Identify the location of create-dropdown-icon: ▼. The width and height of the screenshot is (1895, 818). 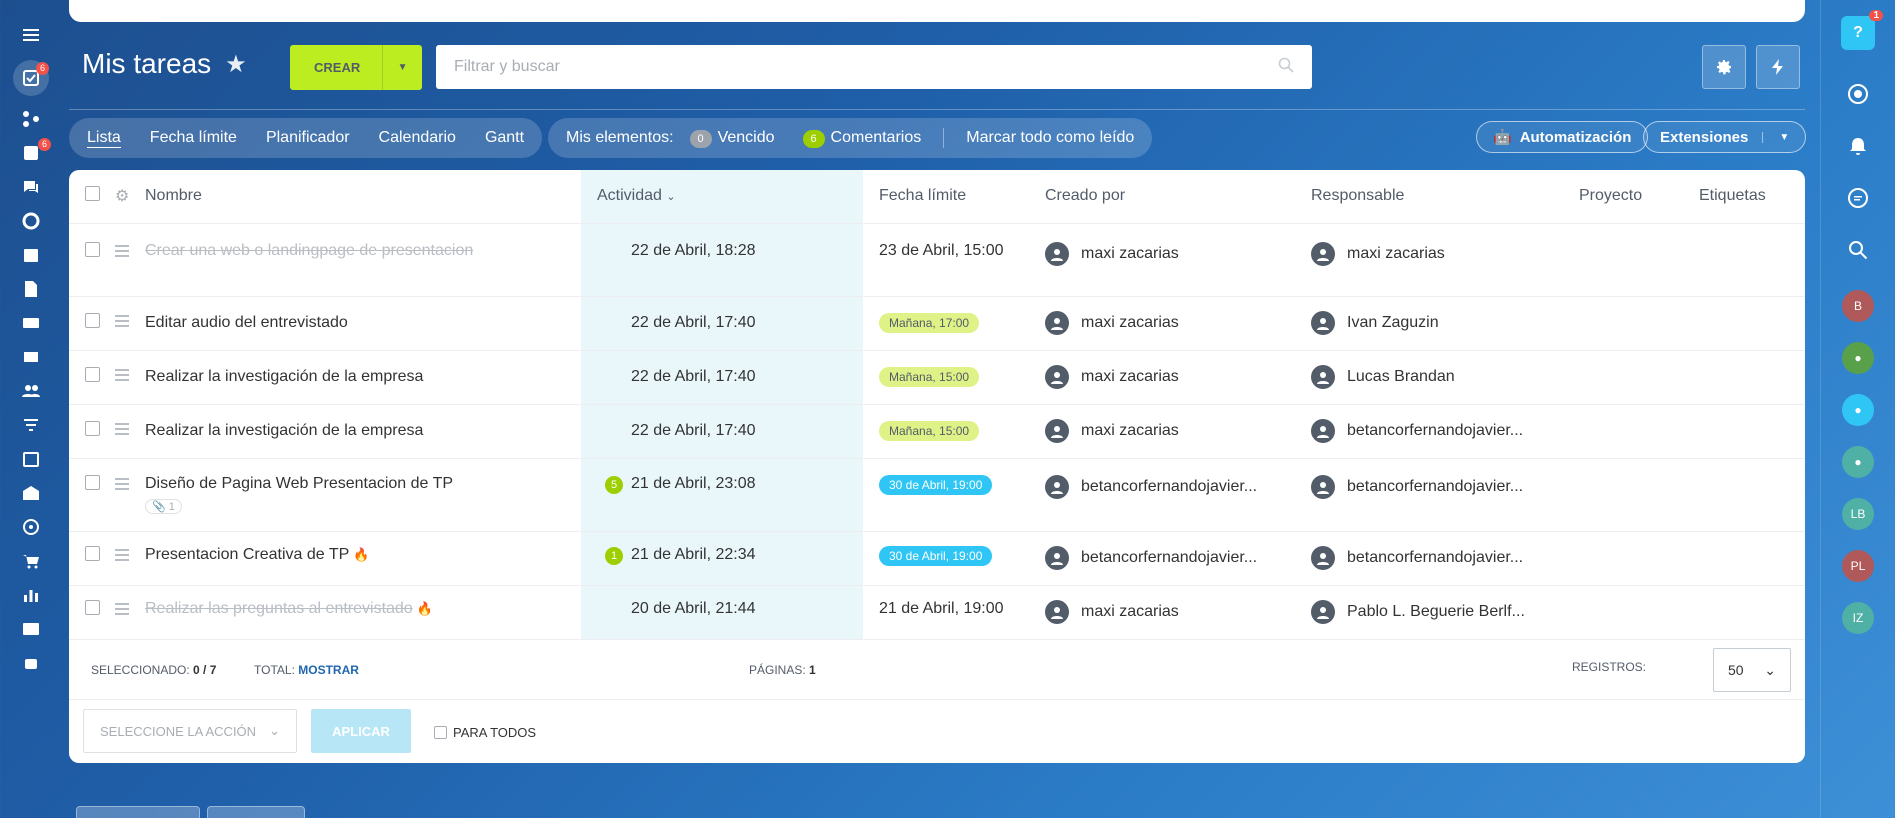
(402, 67).